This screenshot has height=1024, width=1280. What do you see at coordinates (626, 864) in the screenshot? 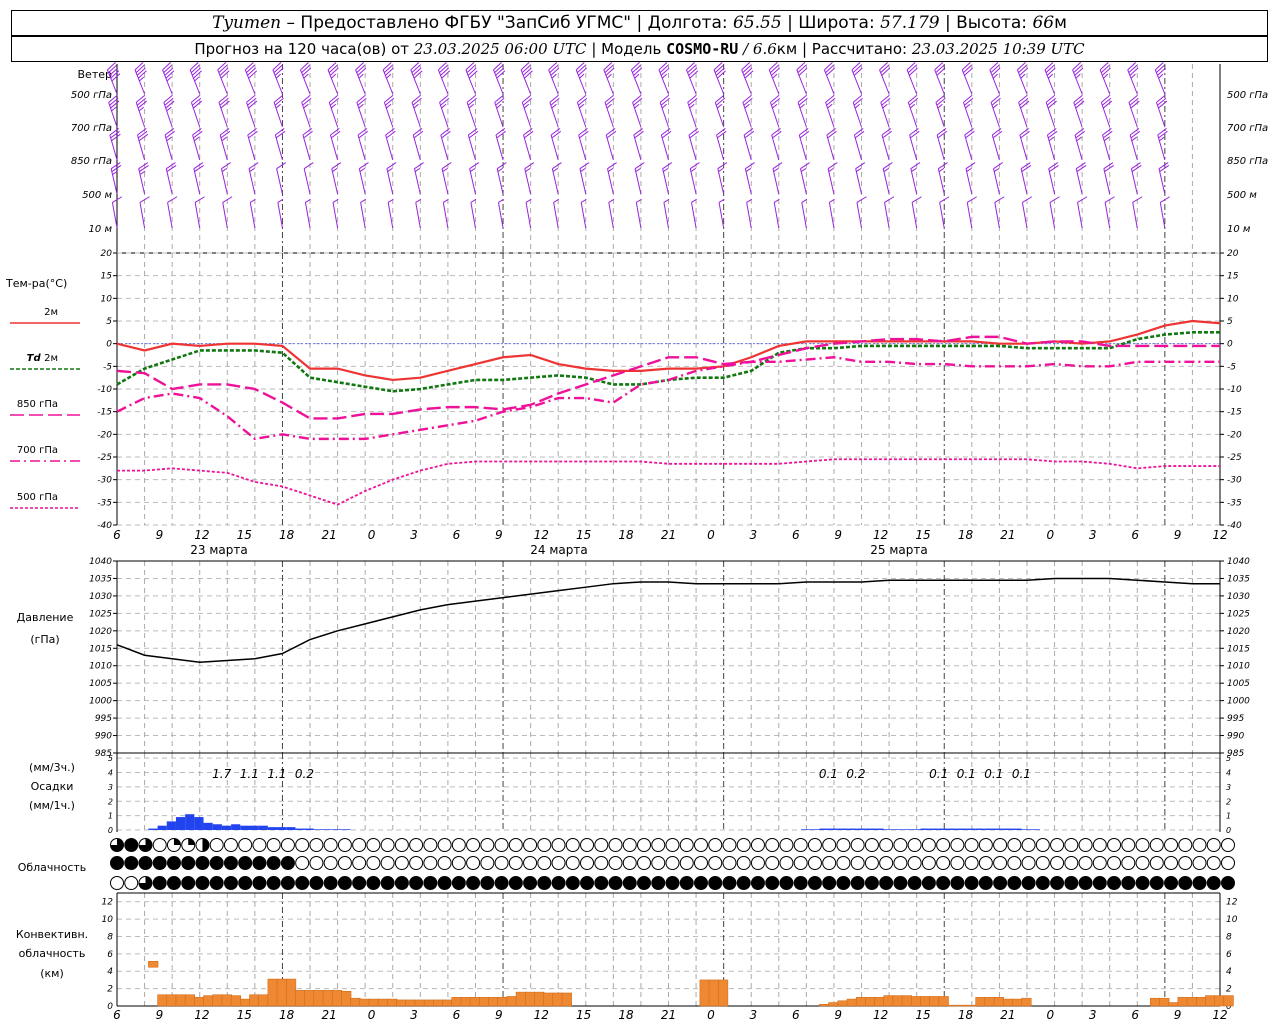
I see `cloudiness-panel: Облачность` at bounding box center [626, 864].